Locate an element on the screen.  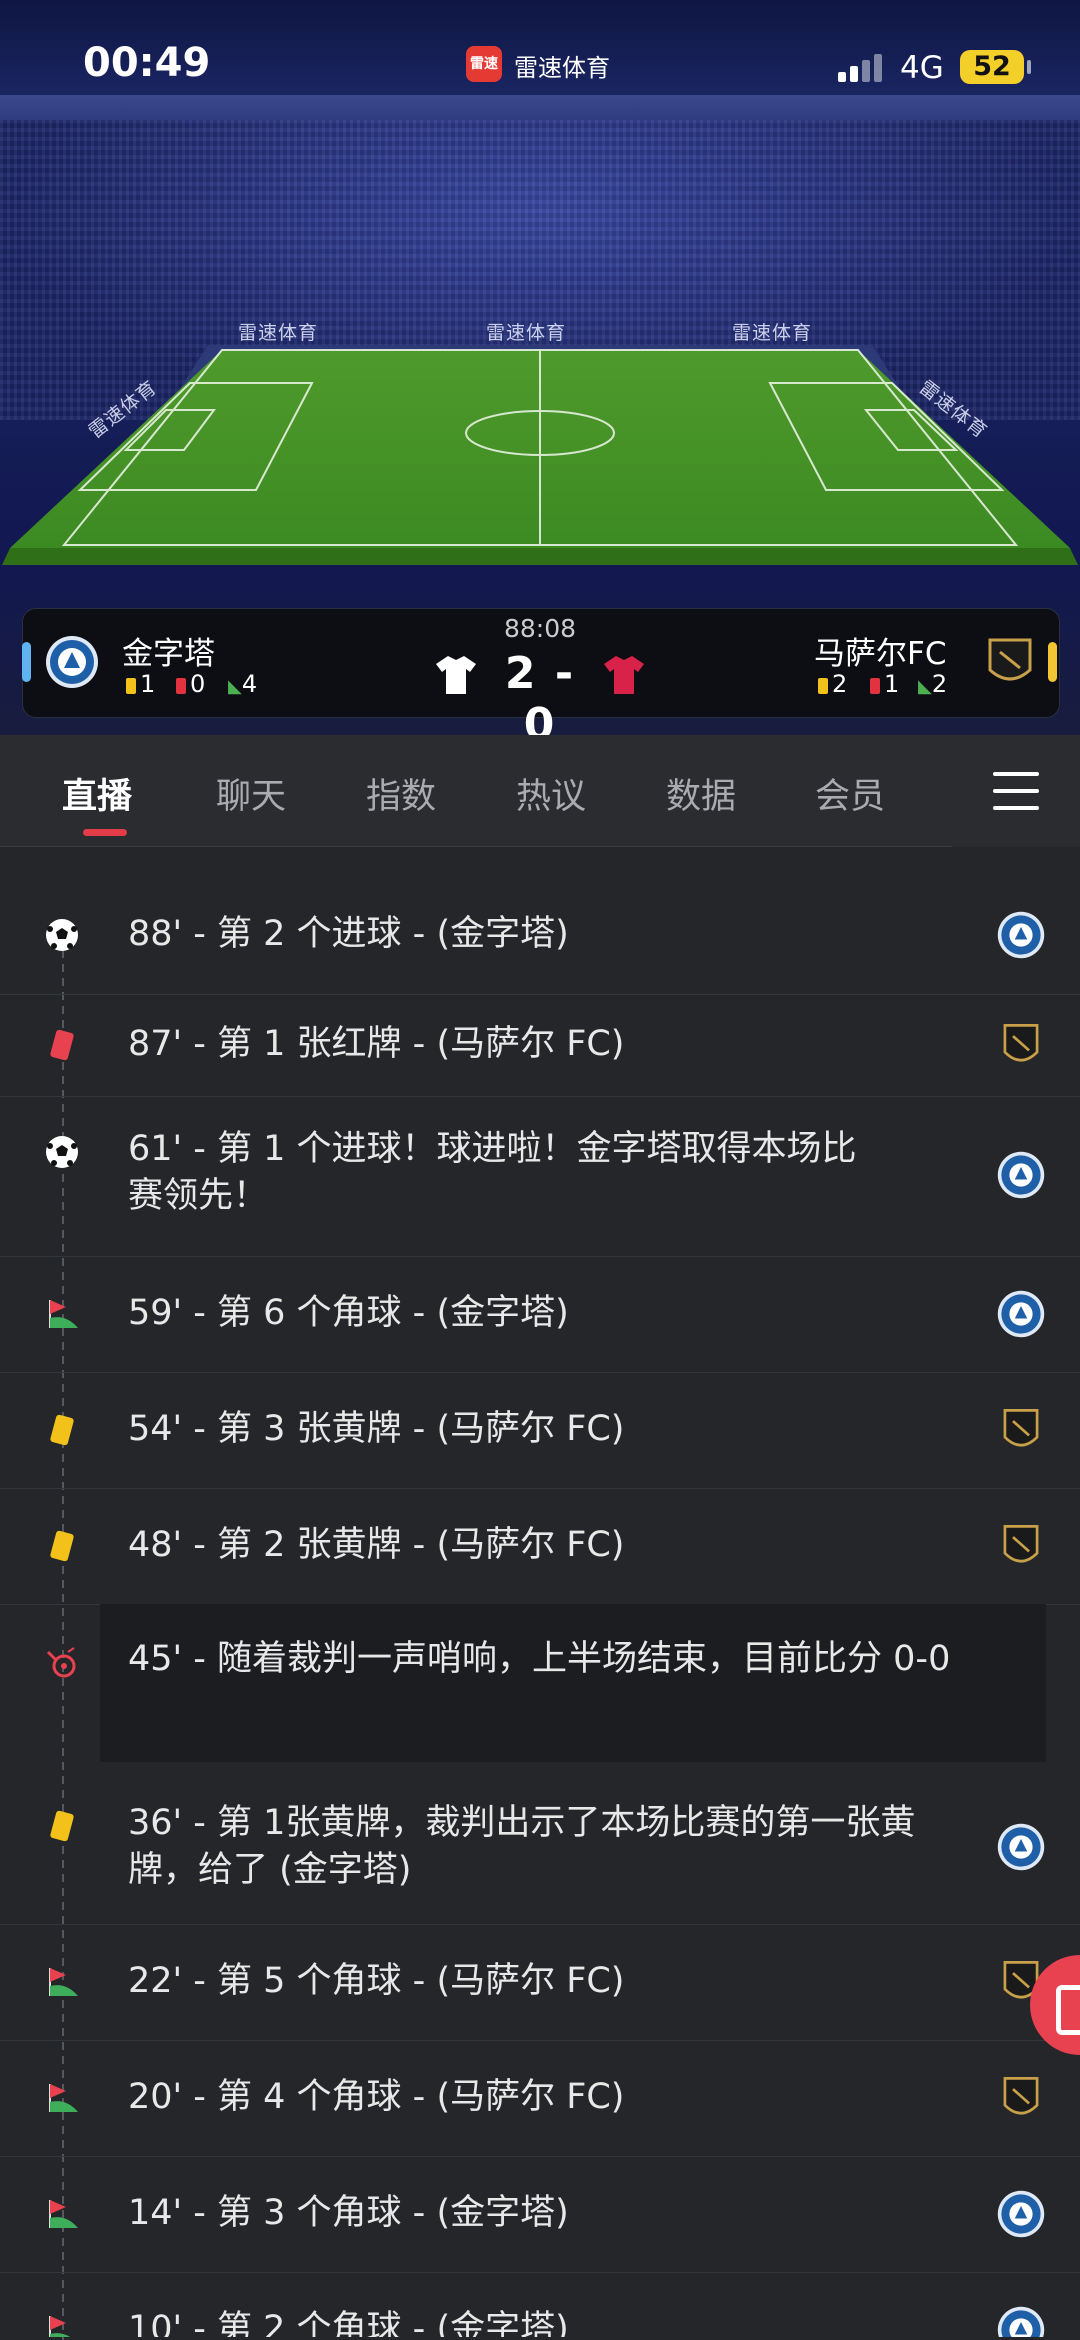
away-shirt-icon is located at coordinates (624, 675).